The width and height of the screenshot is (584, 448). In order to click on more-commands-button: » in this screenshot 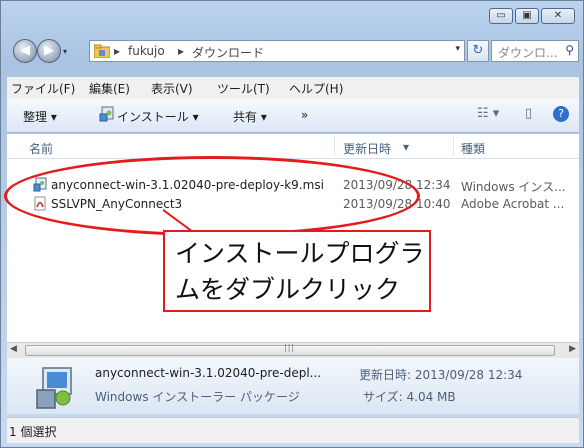, I will do `click(304, 115)`.